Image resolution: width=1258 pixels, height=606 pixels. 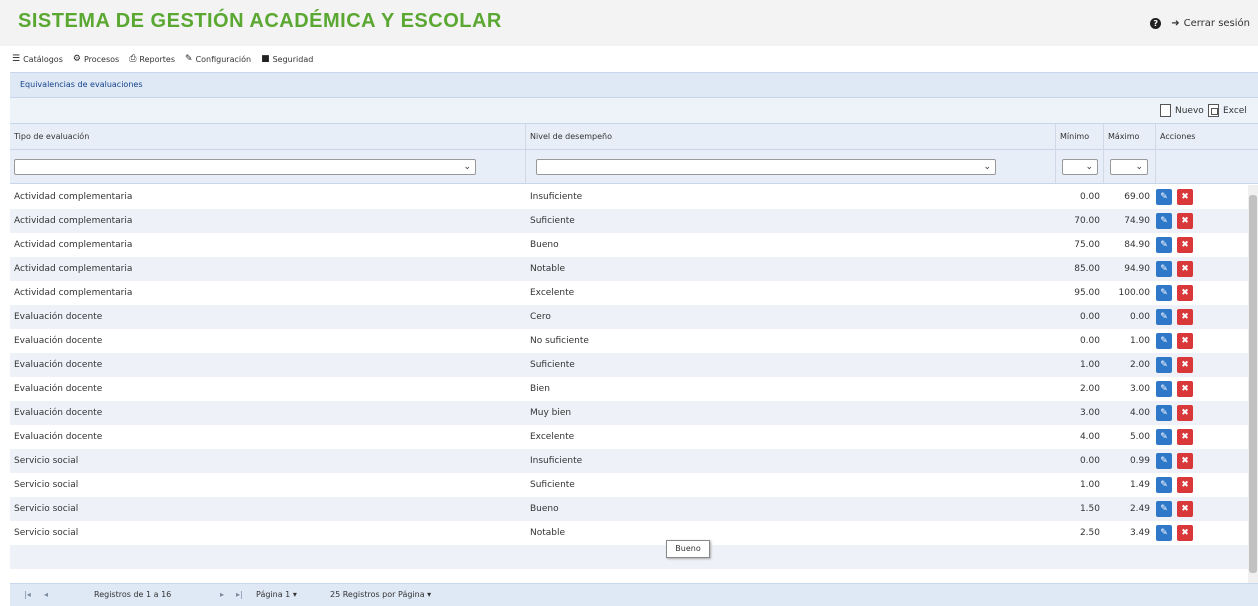 What do you see at coordinates (46, 461) in the screenshot?
I see `cell-tipo: Servicio social` at bounding box center [46, 461].